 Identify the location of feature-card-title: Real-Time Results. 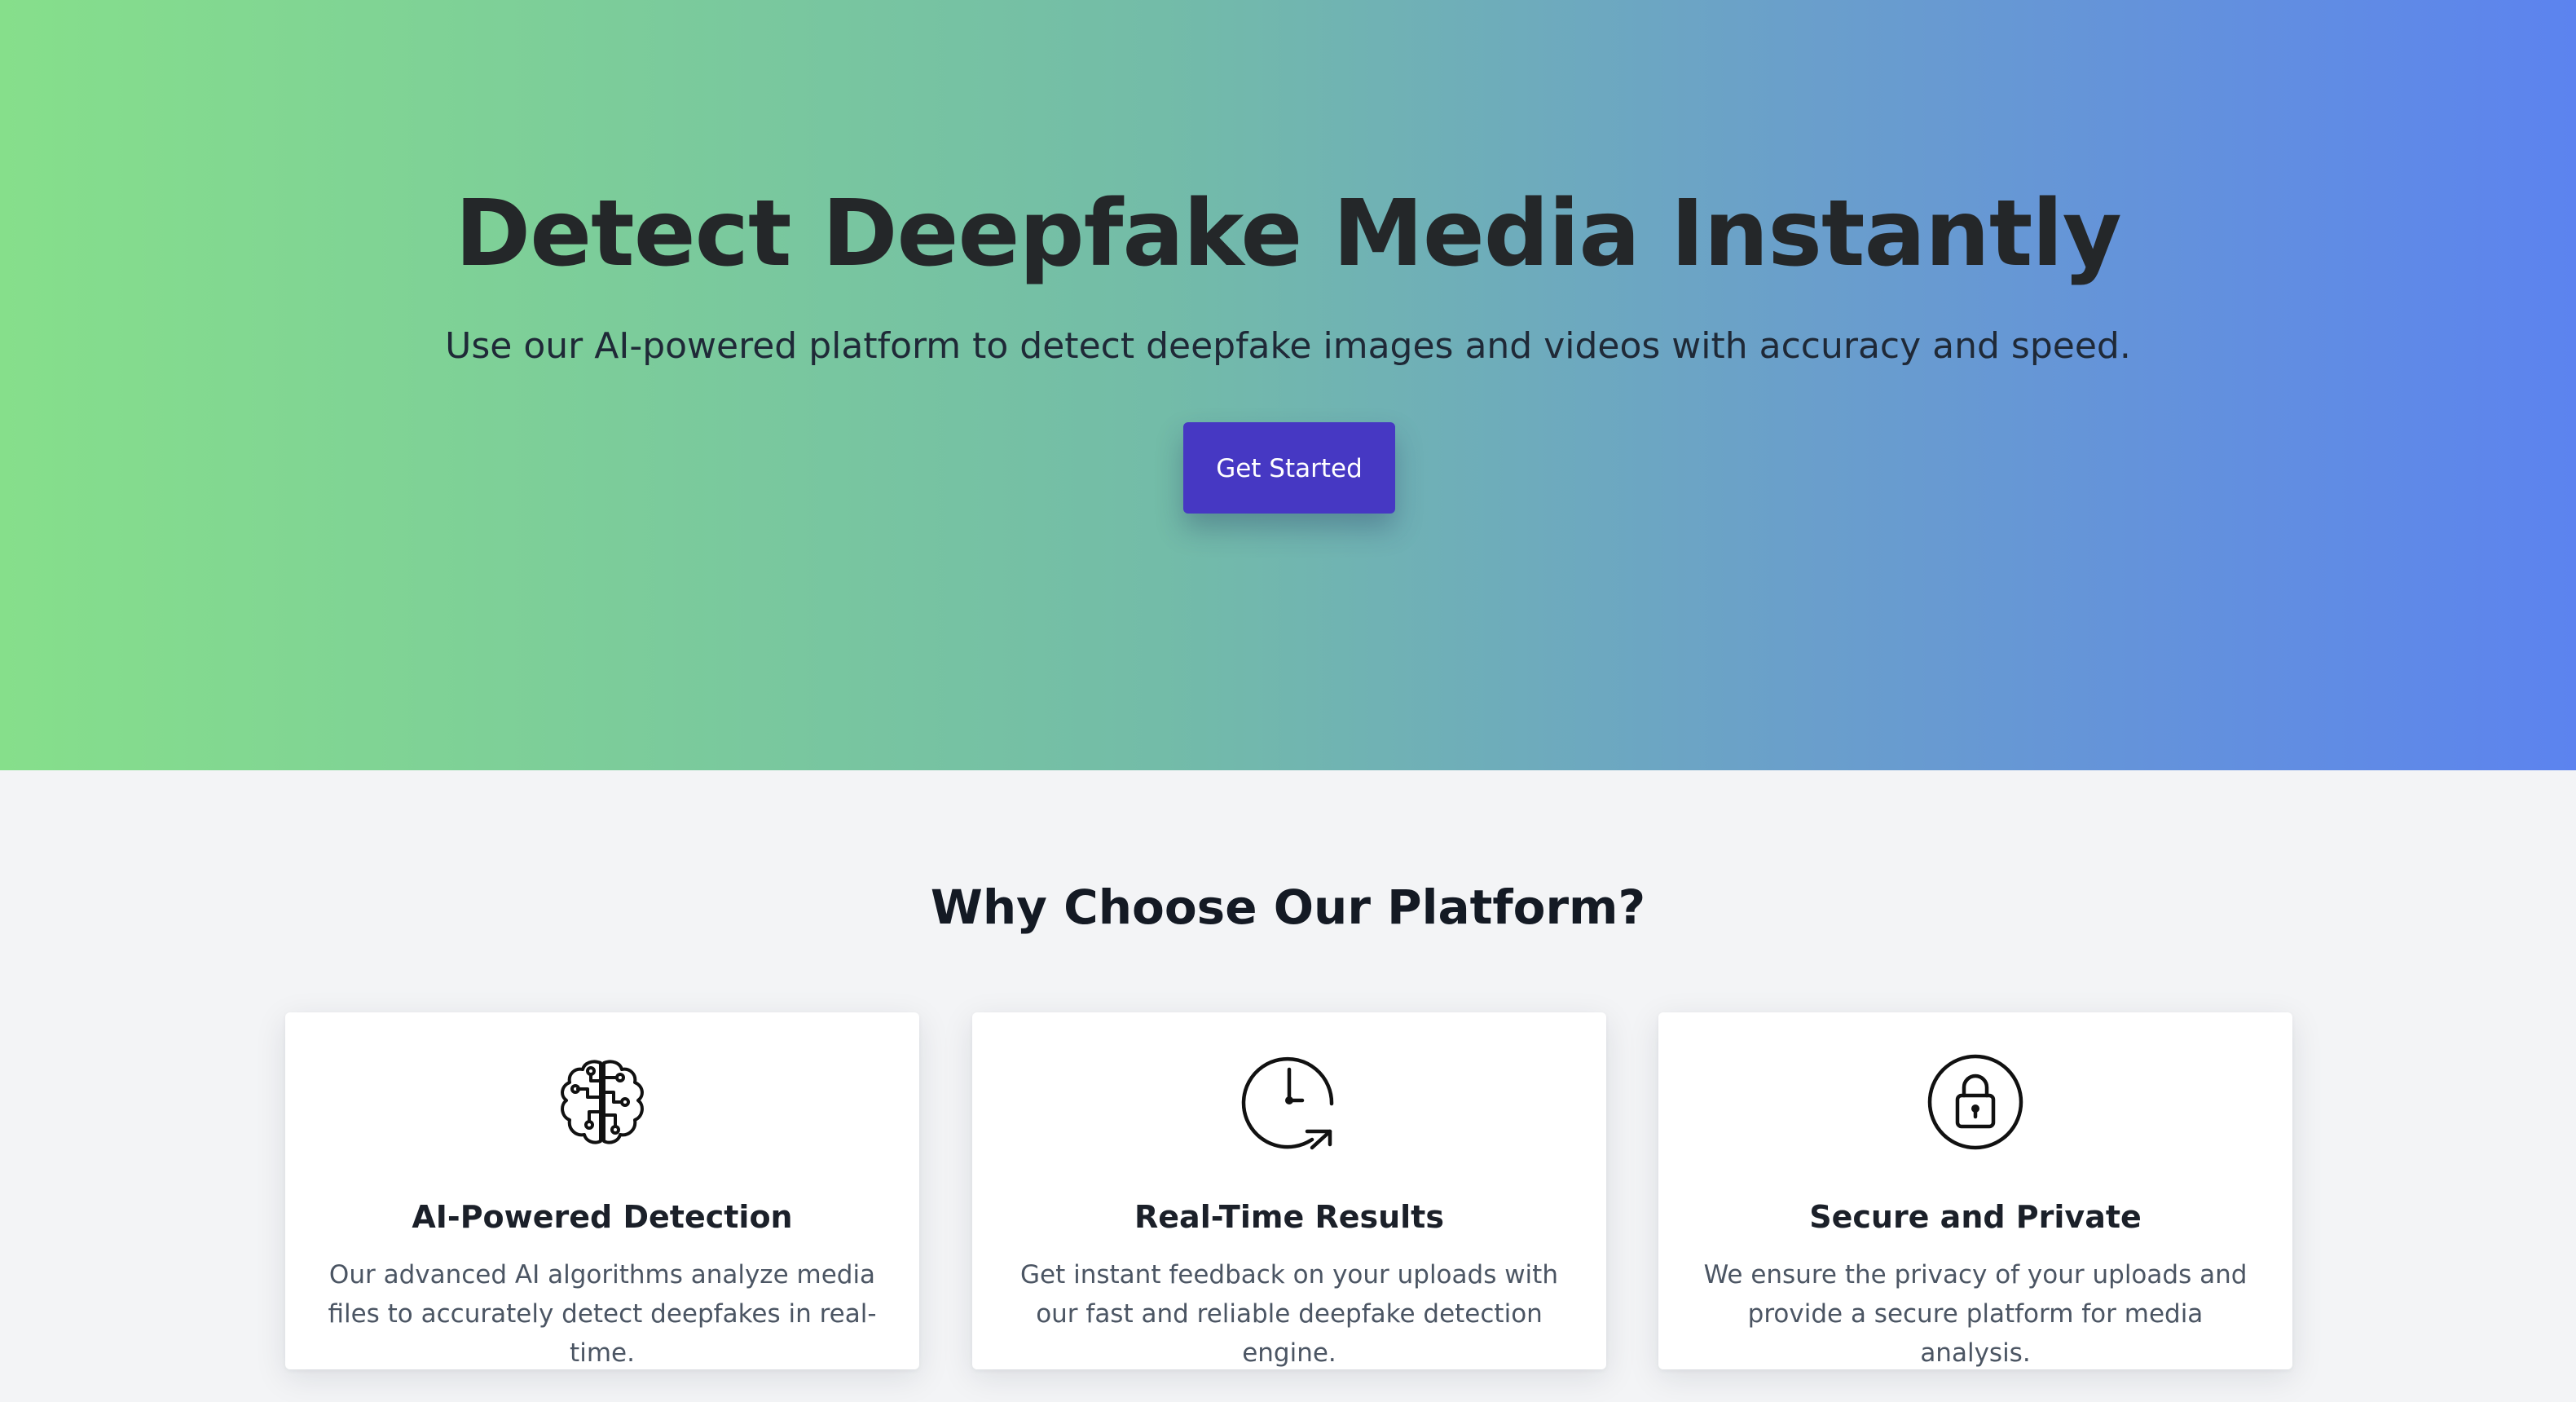
(1289, 1217).